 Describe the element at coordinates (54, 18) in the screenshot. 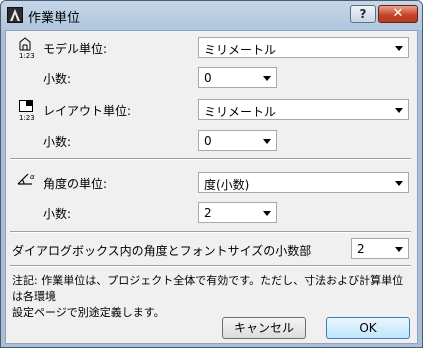

I see `window-title: 作業単位` at that location.